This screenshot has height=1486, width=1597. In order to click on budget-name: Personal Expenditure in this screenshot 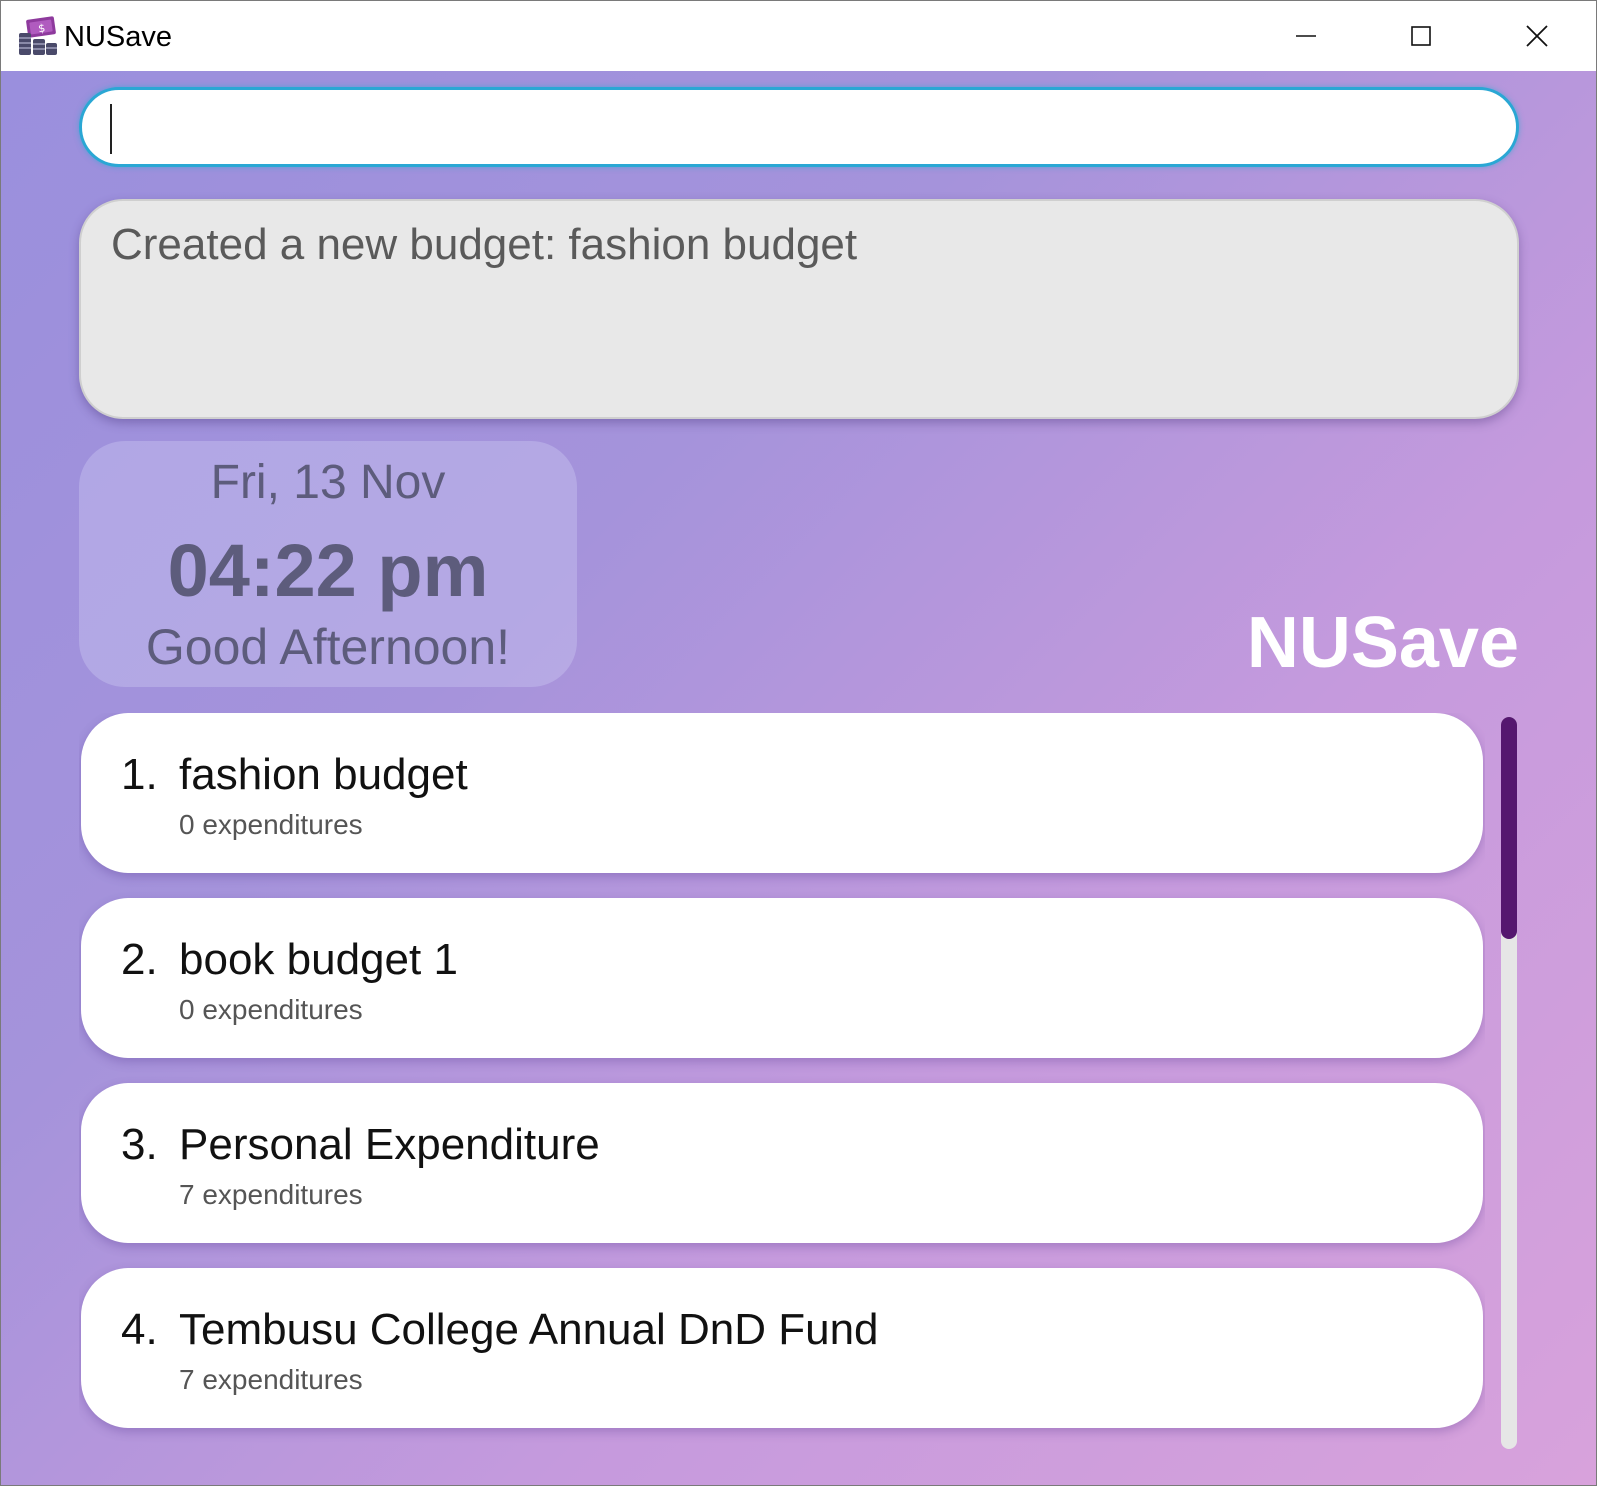, I will do `click(389, 1144)`.